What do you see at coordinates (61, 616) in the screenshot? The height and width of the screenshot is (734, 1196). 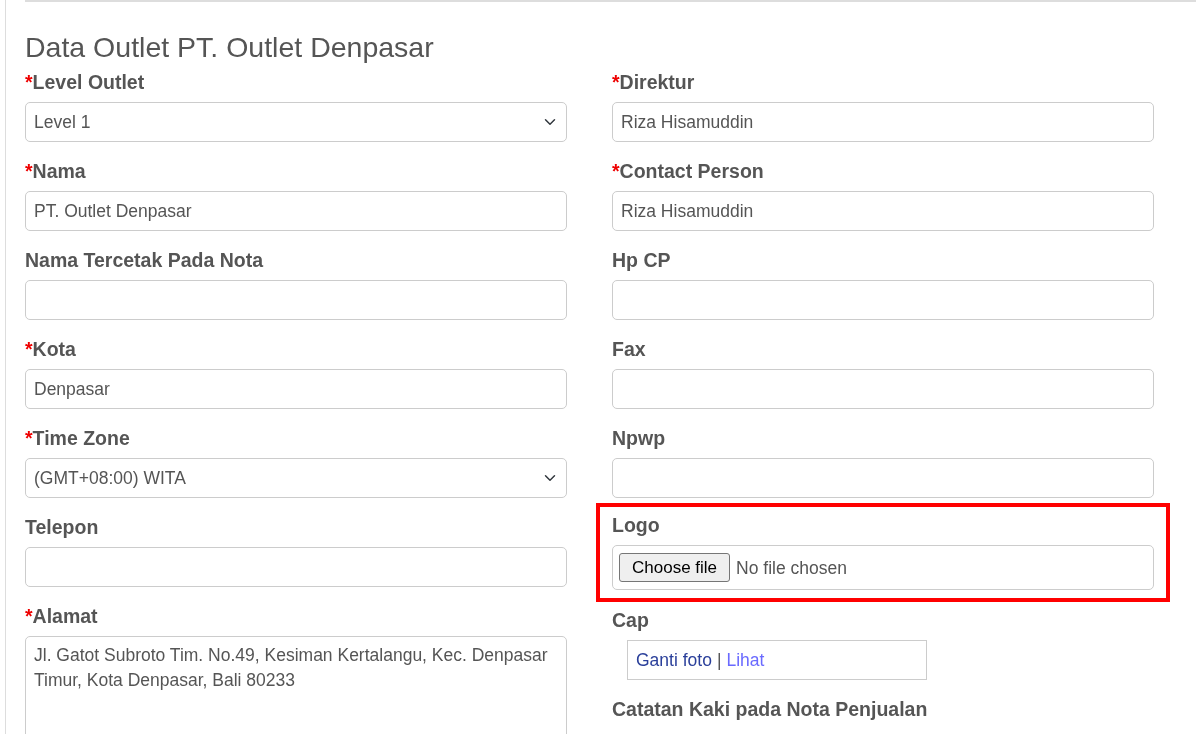 I see `field-label: *Alamat` at bounding box center [61, 616].